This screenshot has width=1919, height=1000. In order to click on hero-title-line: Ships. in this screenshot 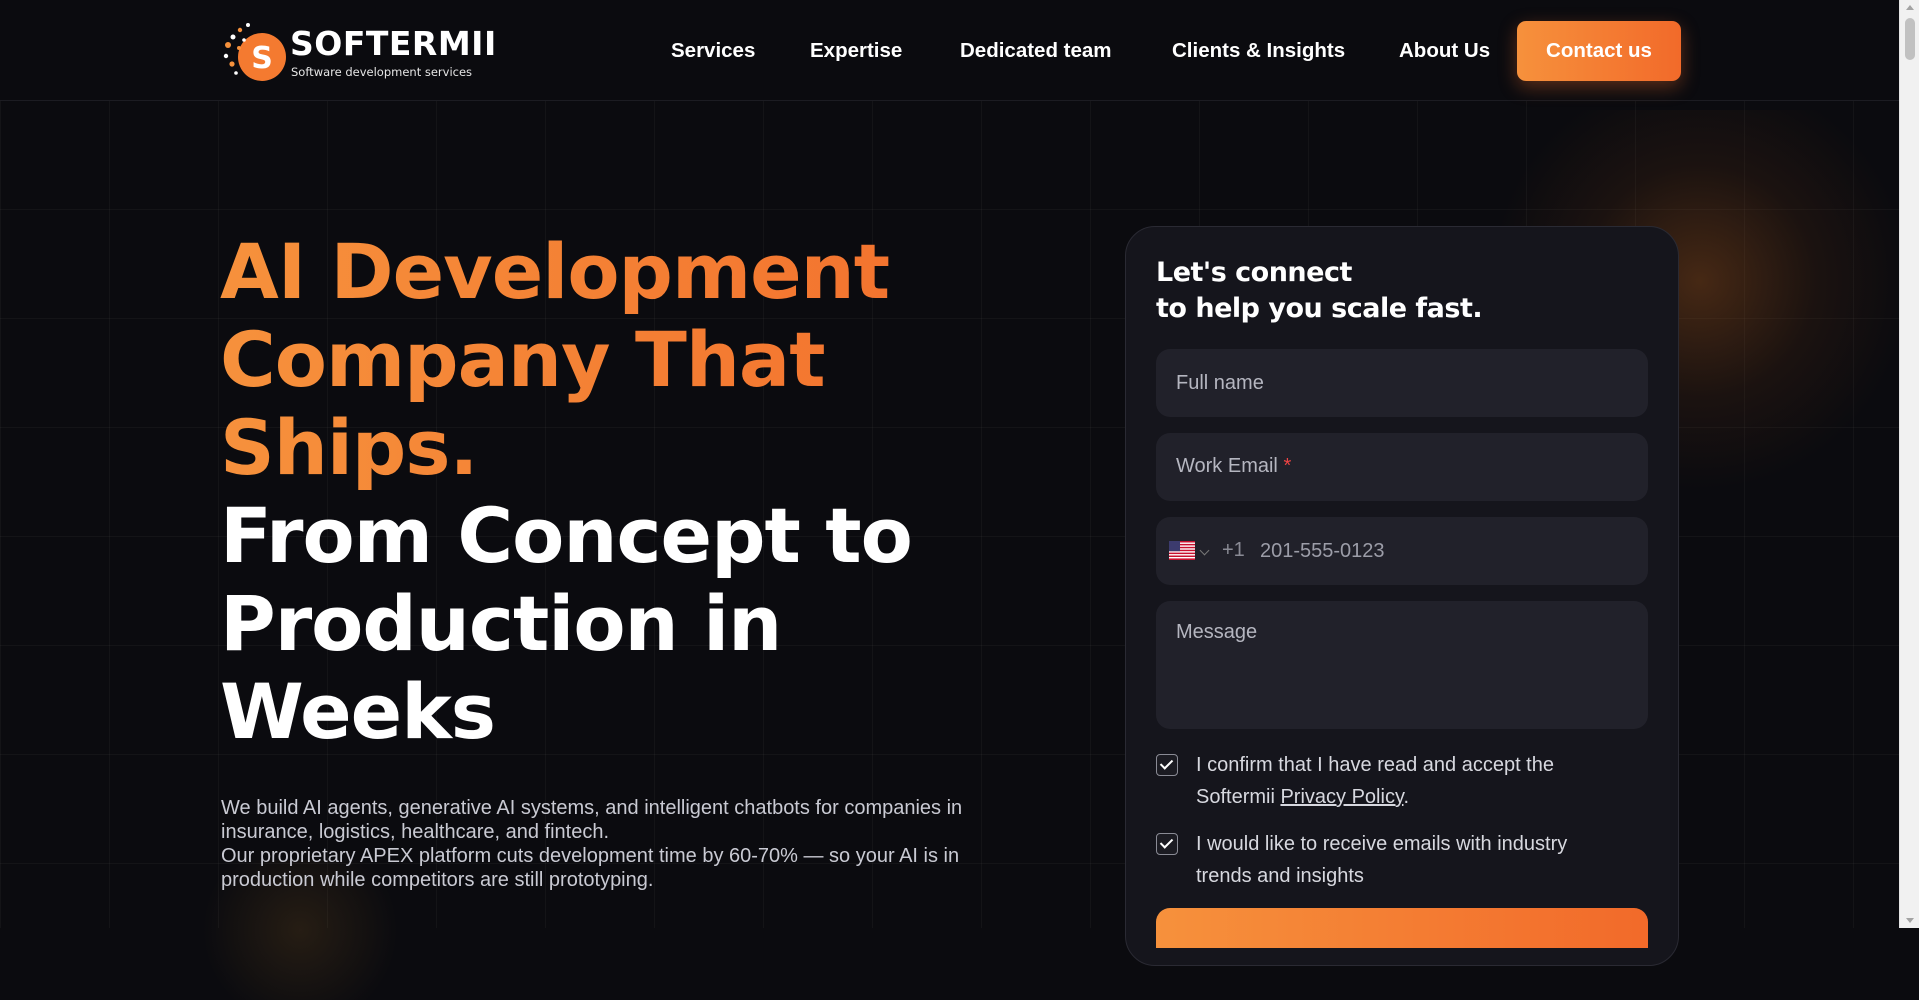, I will do `click(670, 448)`.